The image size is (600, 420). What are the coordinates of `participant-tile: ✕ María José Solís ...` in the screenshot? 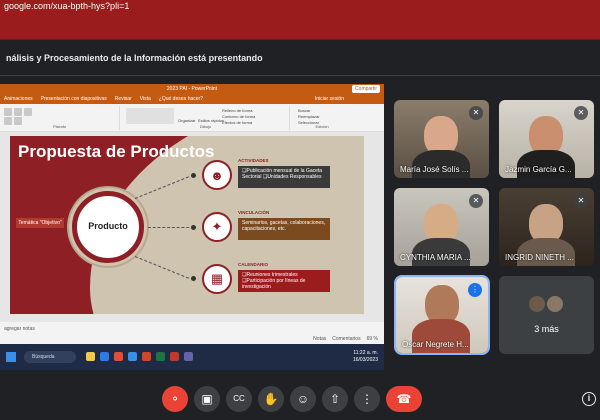 It's located at (441, 139).